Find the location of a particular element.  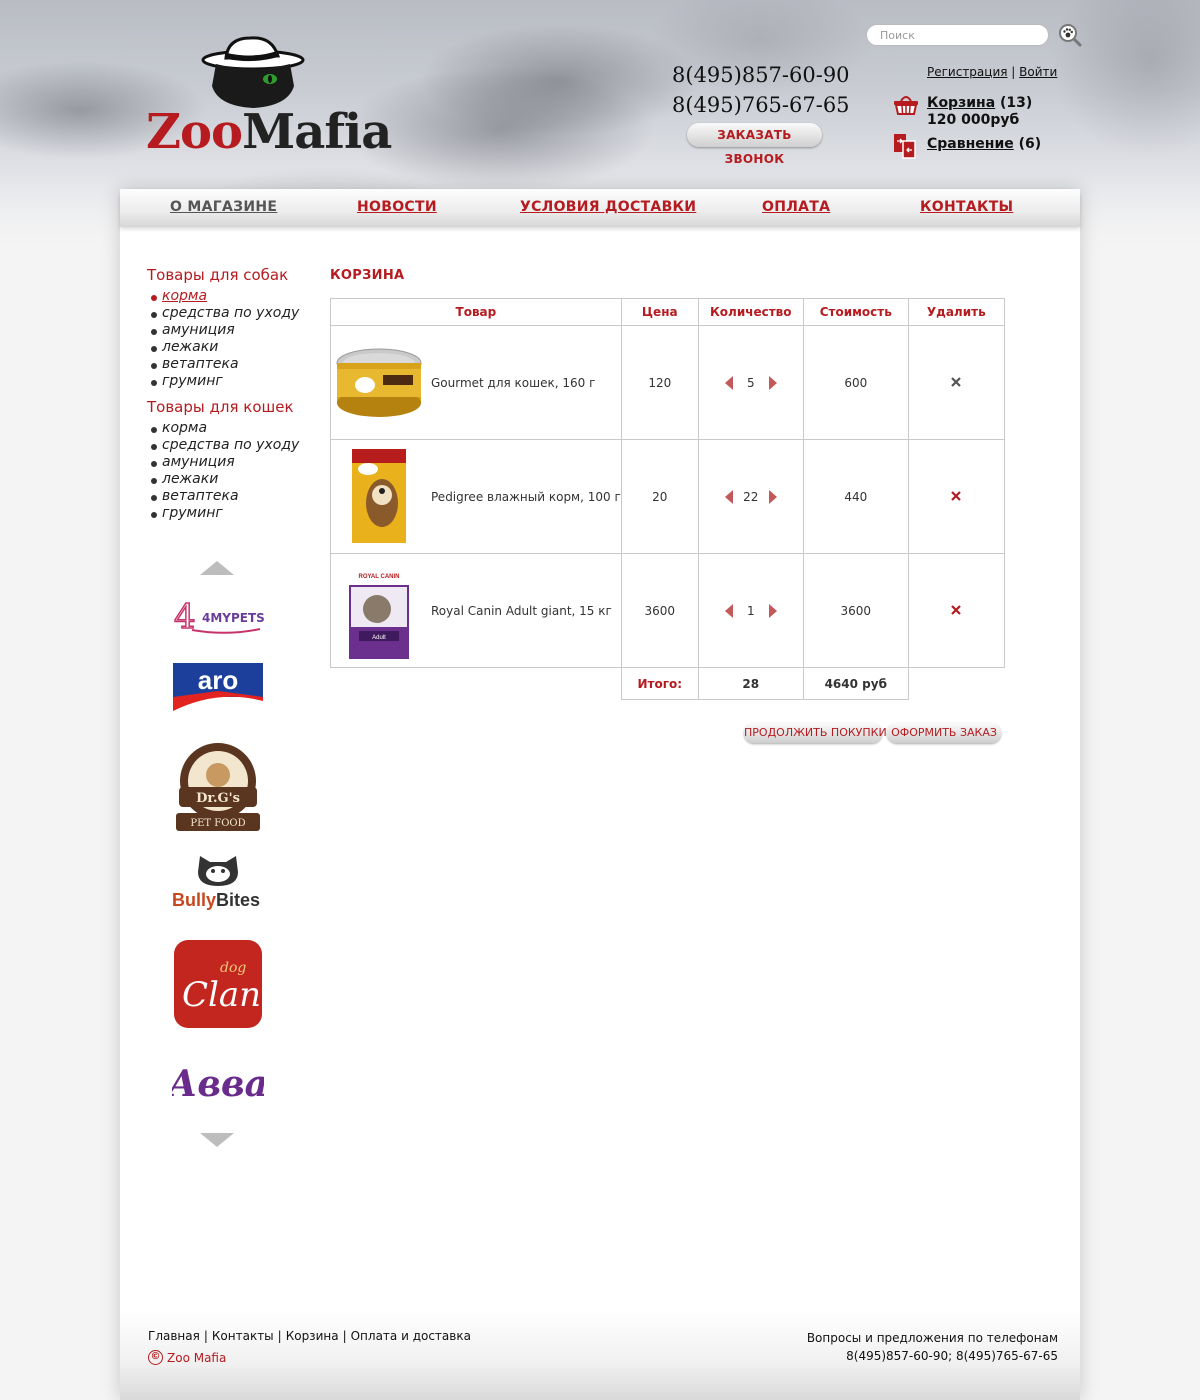

dogs-item-care: средства по уходу is located at coordinates (225, 313).